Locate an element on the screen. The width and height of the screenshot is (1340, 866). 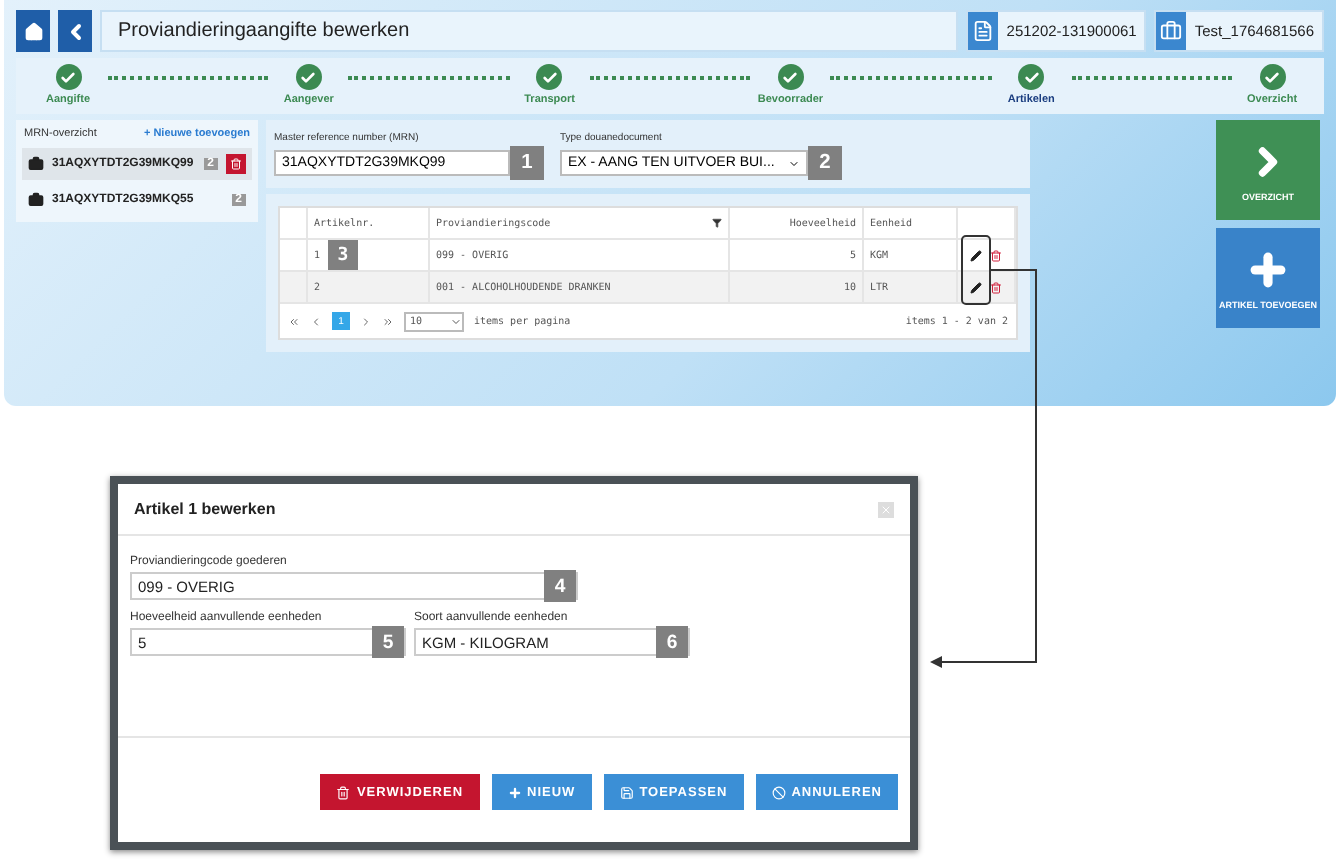
home-button is located at coordinates (33, 31).